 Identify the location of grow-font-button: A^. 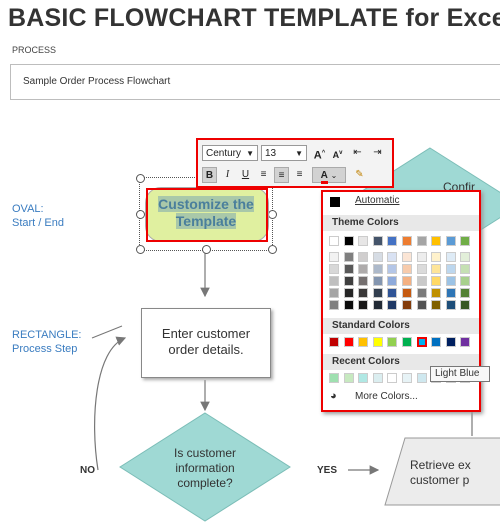
(319, 153).